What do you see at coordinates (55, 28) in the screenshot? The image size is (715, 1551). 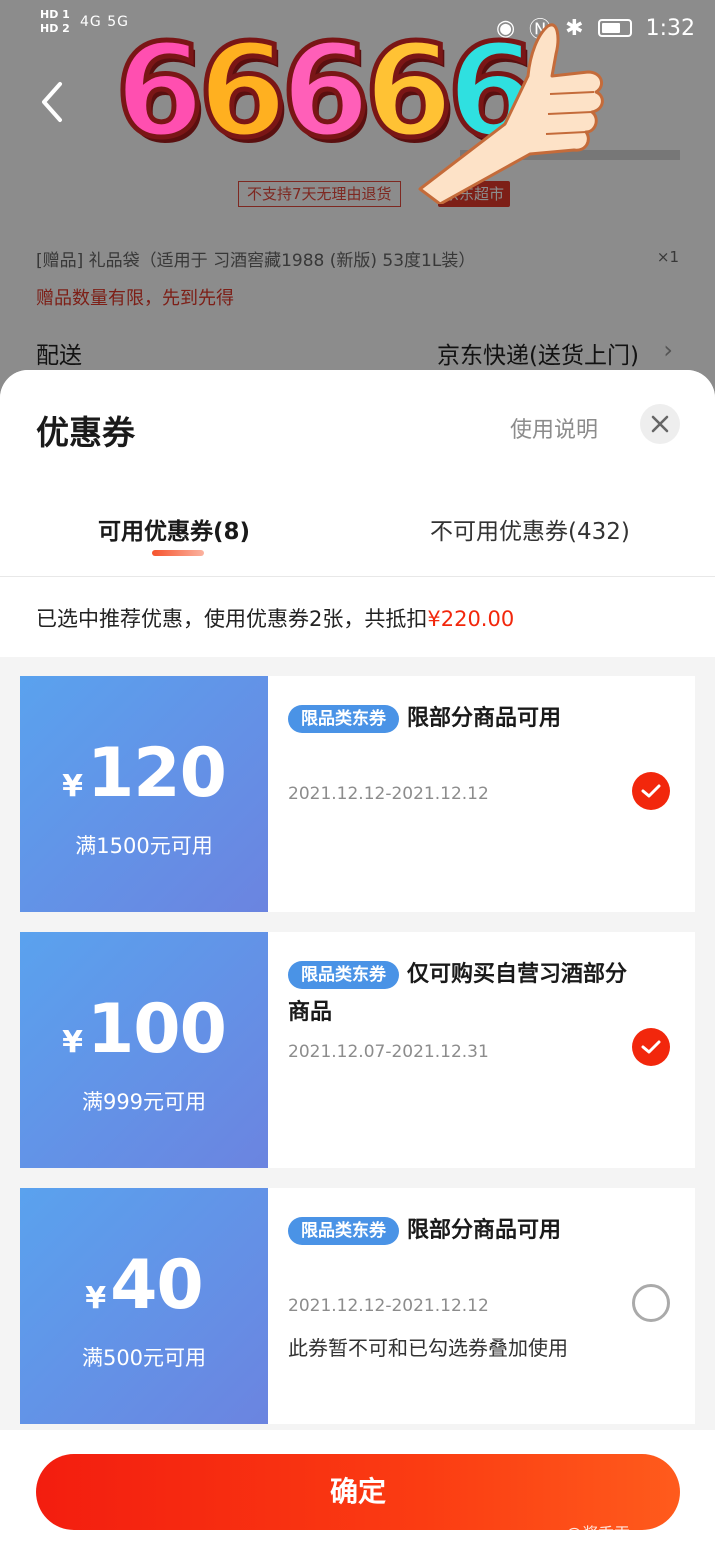 I see `sim-2-label: HD 2` at bounding box center [55, 28].